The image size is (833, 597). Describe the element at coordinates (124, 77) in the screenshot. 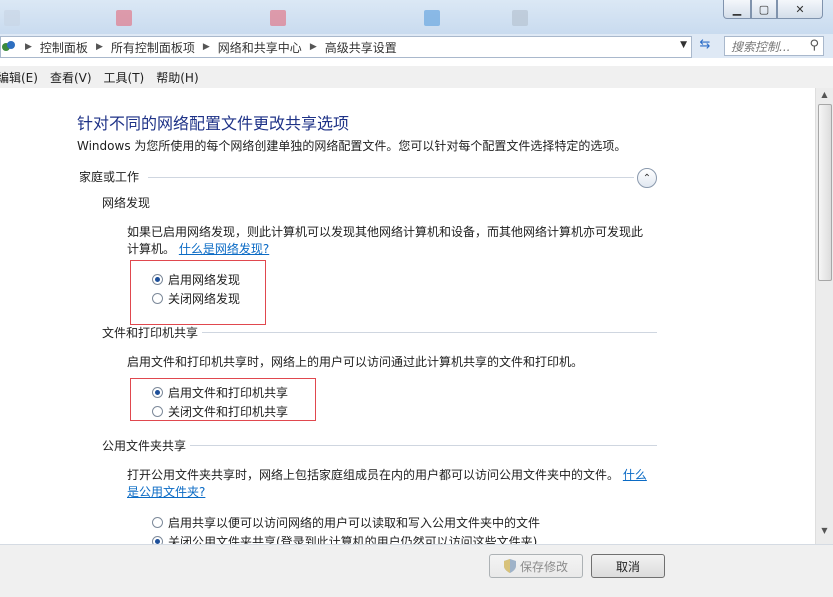

I see `menu-tools: 工具(T)` at that location.